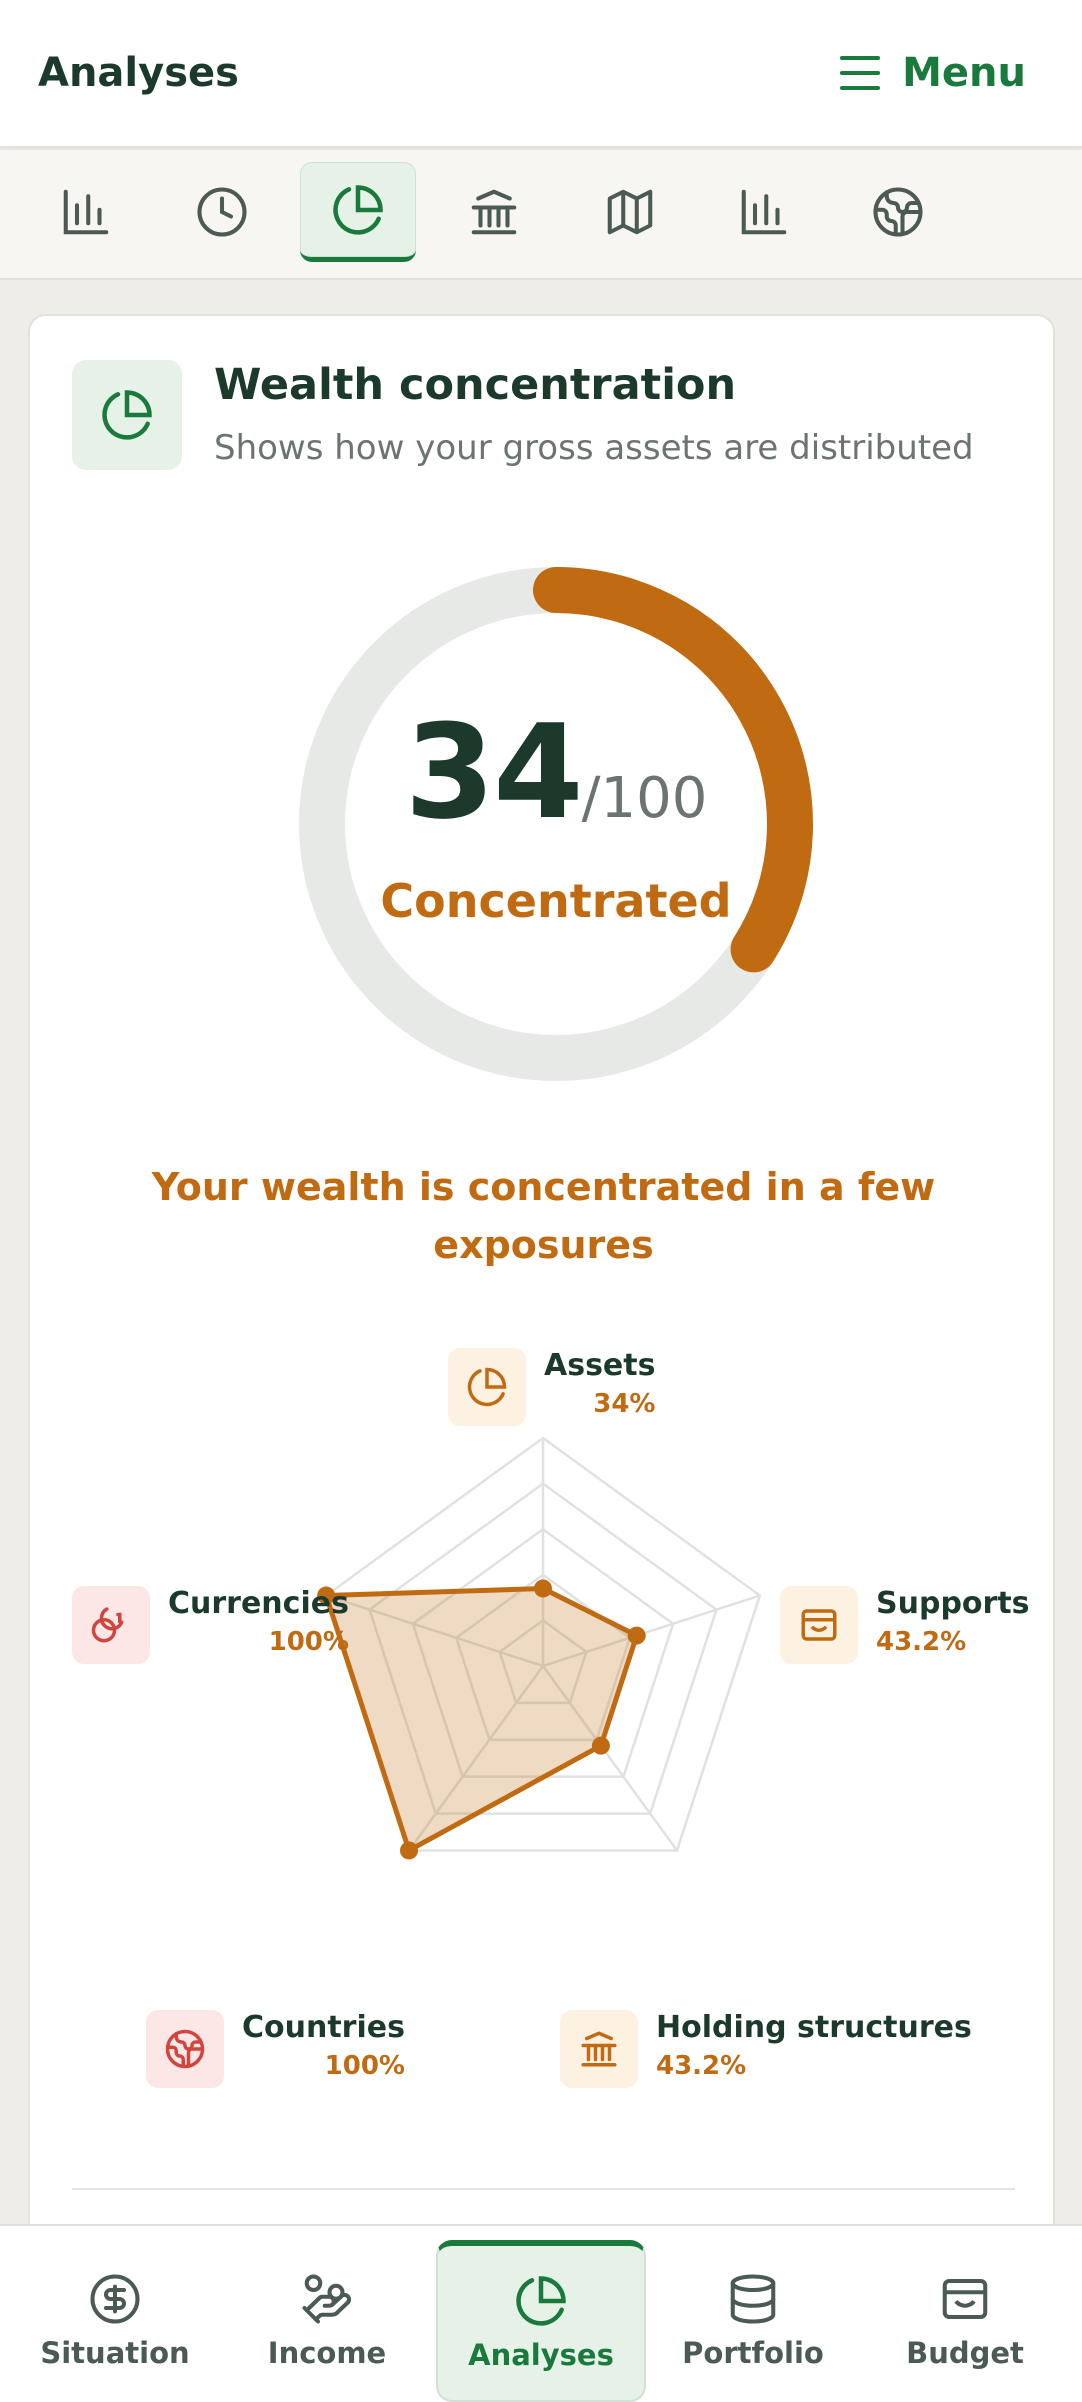 The height and width of the screenshot is (2402, 1082). I want to click on nav-label: Budget, so click(965, 2353).